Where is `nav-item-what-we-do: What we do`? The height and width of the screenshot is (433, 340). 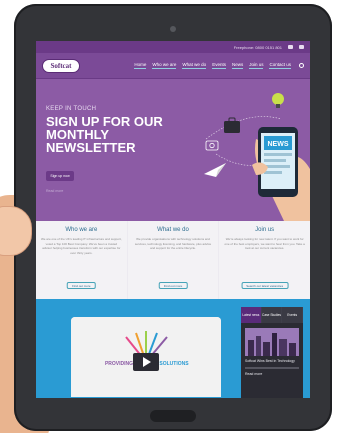 nav-item-what-we-do: What we do is located at coordinates (194, 65).